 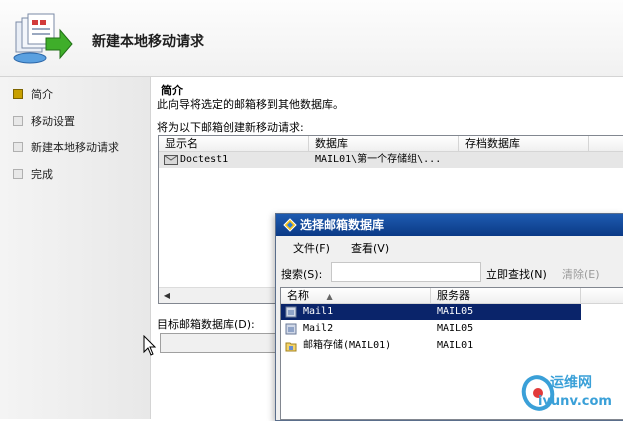 What do you see at coordinates (516, 274) in the screenshot?
I see `find-now-button: 立即查找(N)` at bounding box center [516, 274].